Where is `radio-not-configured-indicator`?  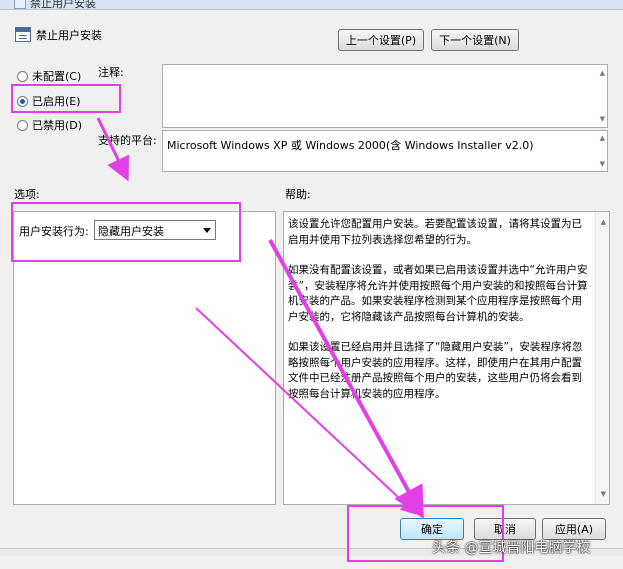 radio-not-configured-indicator is located at coordinates (22, 76).